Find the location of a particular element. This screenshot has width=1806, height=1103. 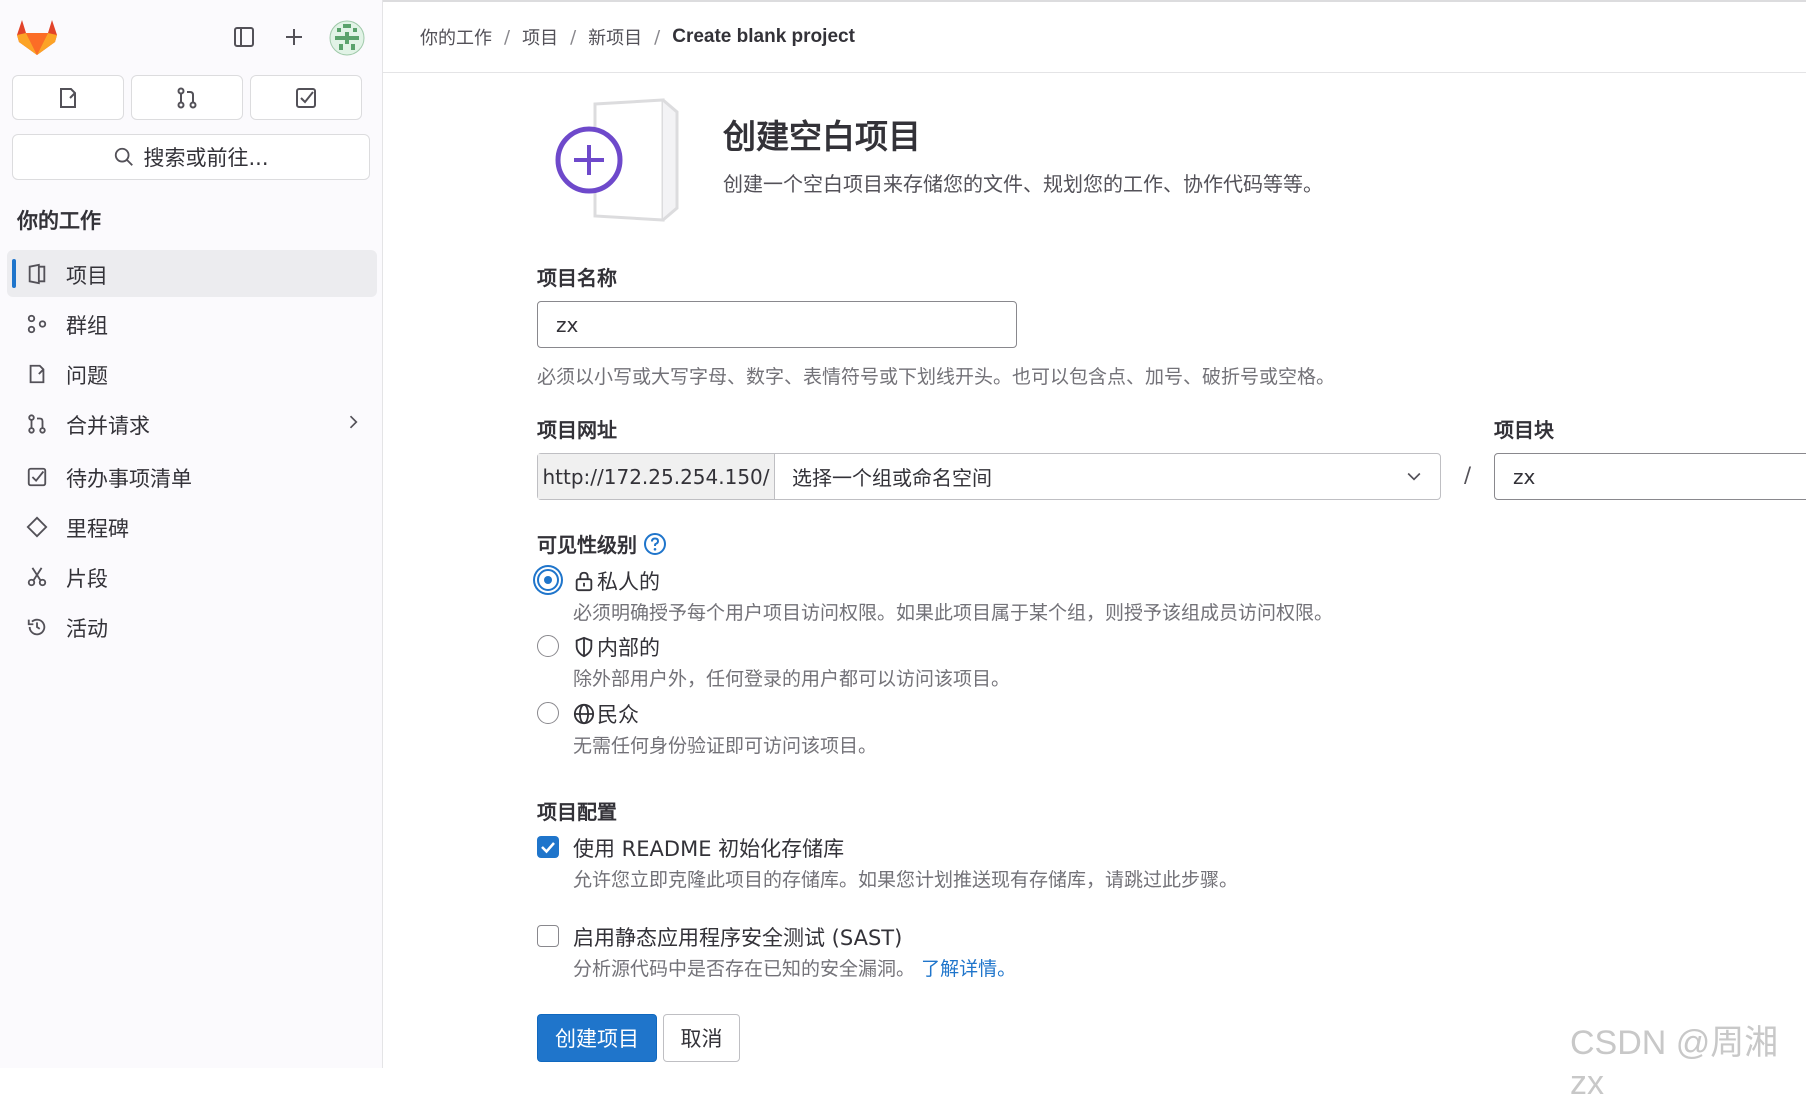

sidebar-item-projects: 项目 is located at coordinates (192, 273).